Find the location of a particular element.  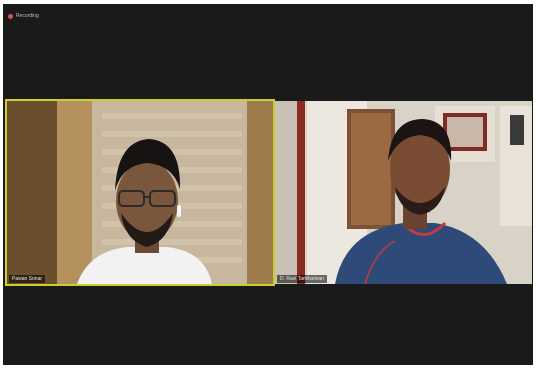

participant-name-tag: D. Ravi Tamilselvan is located at coordinates (302, 279).